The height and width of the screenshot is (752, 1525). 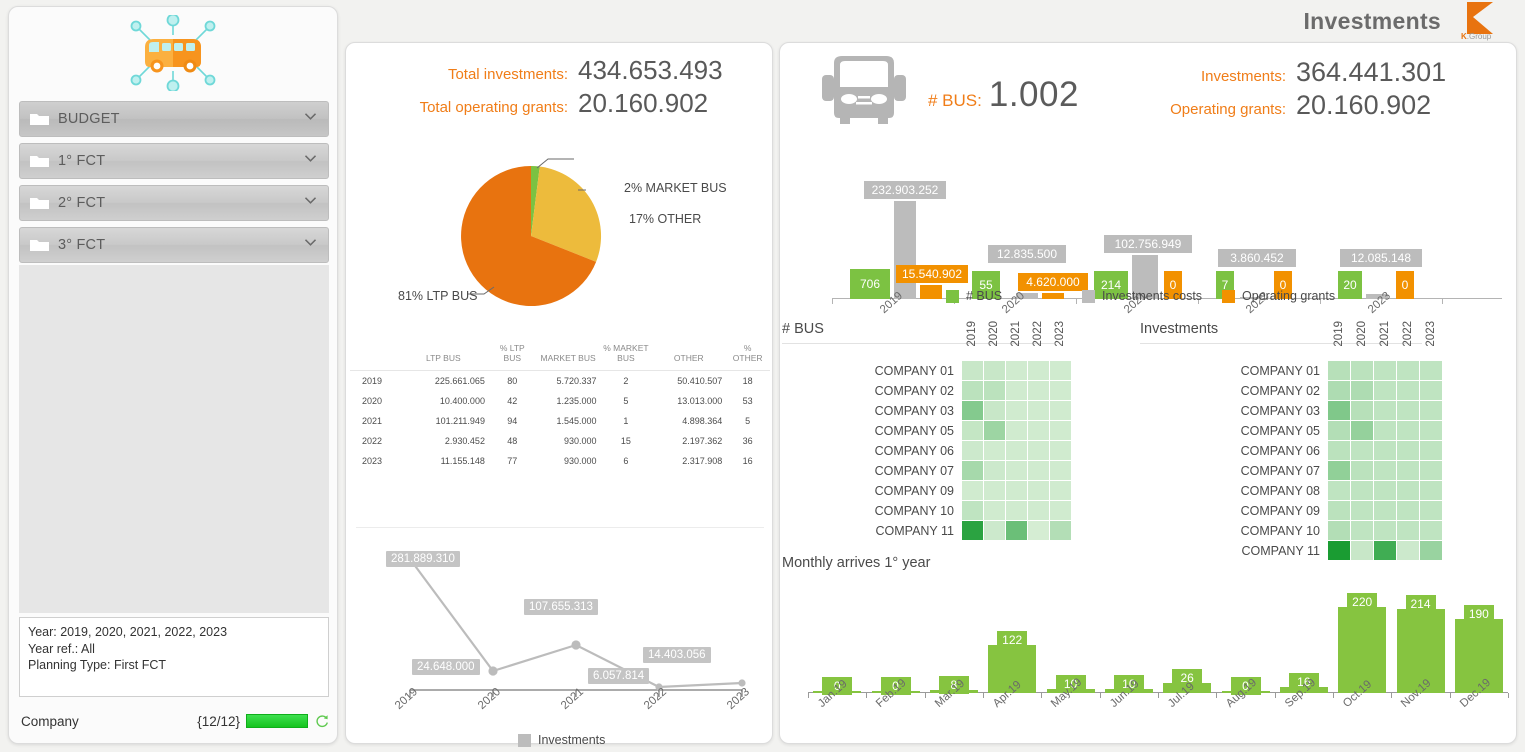 I want to click on heatmap-year-header: 2020, so click(x=994, y=334).